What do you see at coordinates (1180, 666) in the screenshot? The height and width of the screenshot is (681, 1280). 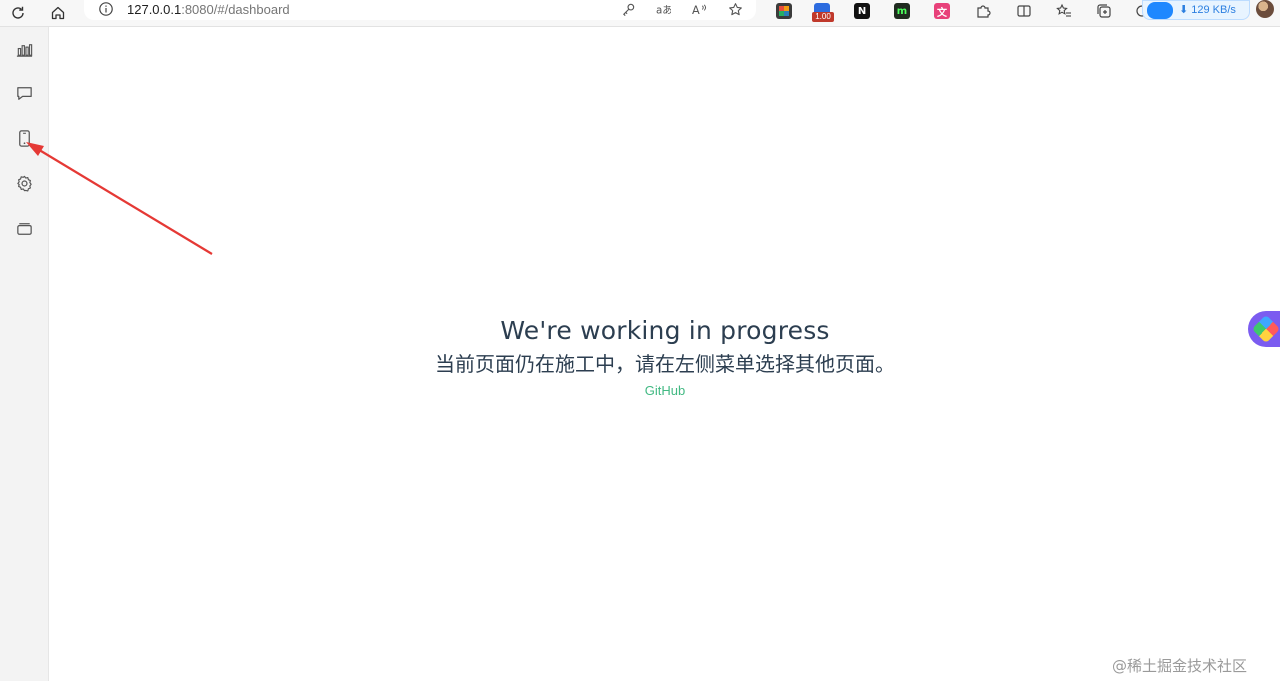 I see `watermark: @稀土掘金技术社区` at bounding box center [1180, 666].